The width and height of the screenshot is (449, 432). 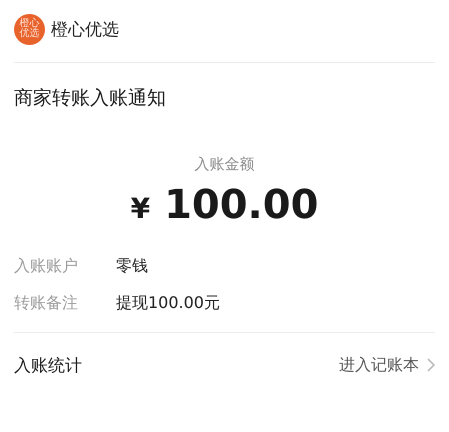 I want to click on detail-label: 转账备注, so click(x=46, y=303).